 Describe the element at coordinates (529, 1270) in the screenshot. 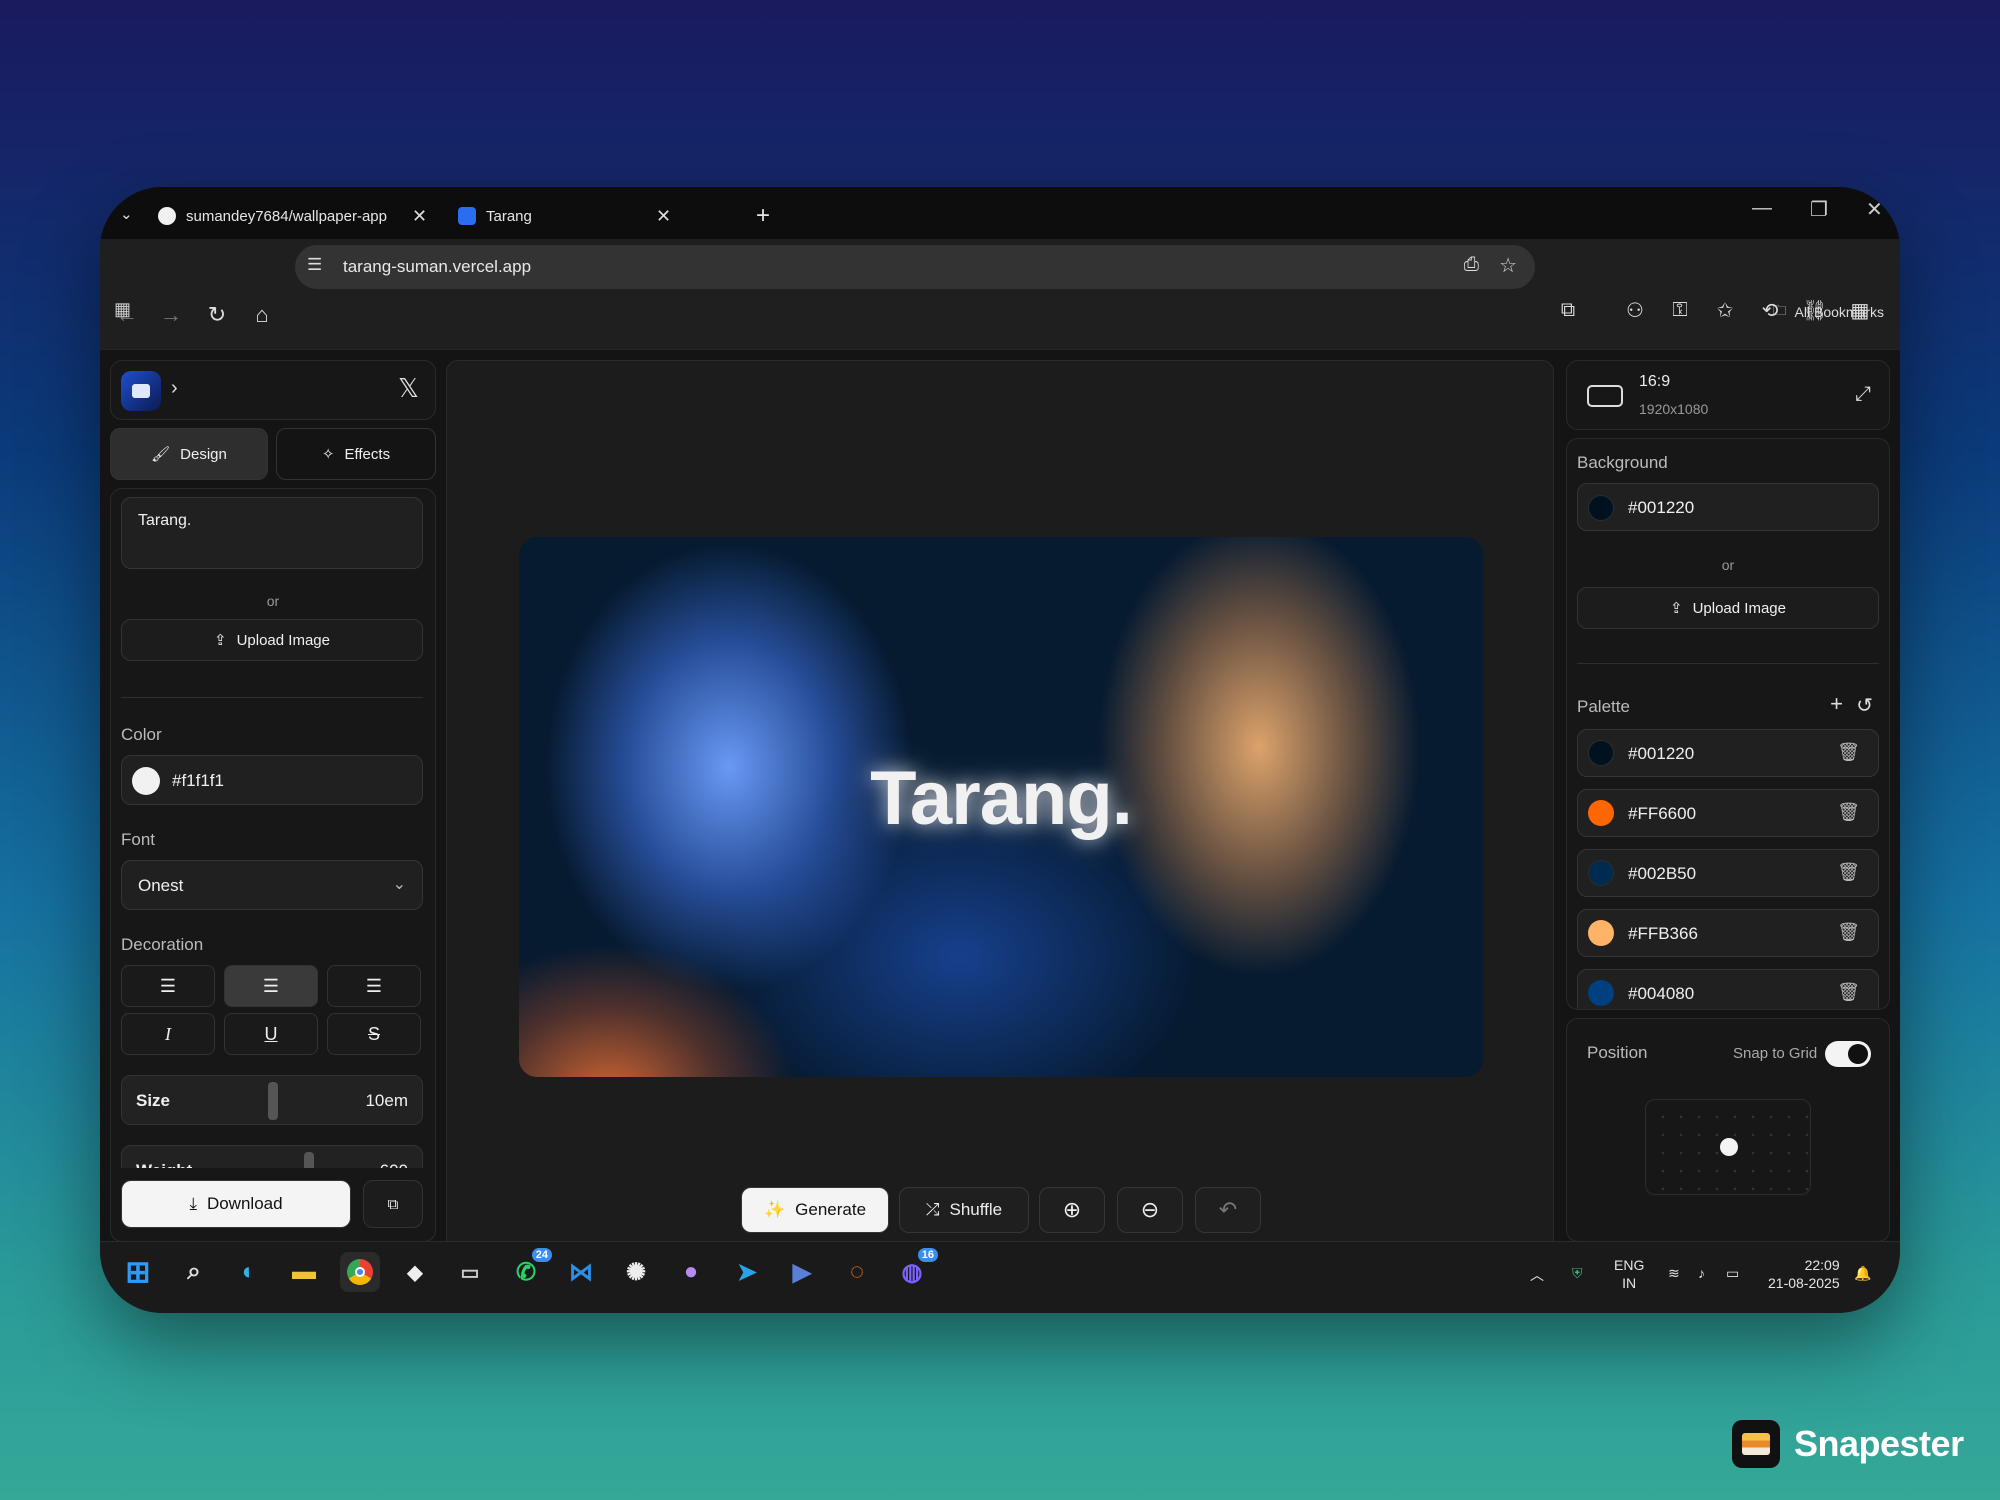

I see `whatsapp-icon: ✆ 24` at that location.